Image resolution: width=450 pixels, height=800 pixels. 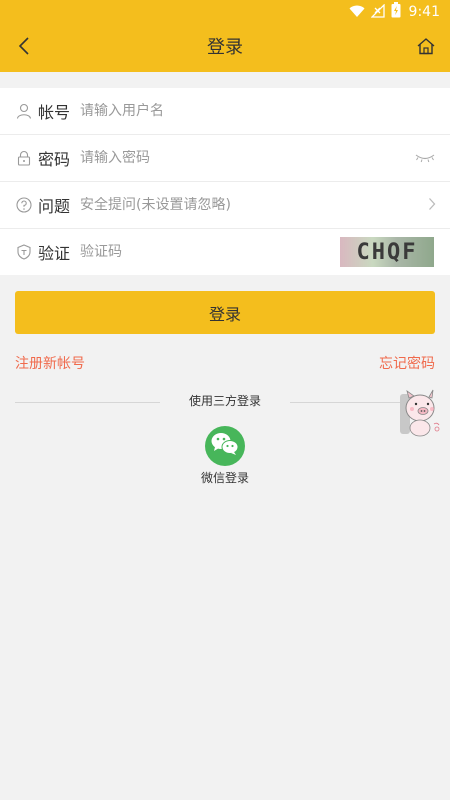 I want to click on captcha-row: 验证 CHQF, so click(x=225, y=252).